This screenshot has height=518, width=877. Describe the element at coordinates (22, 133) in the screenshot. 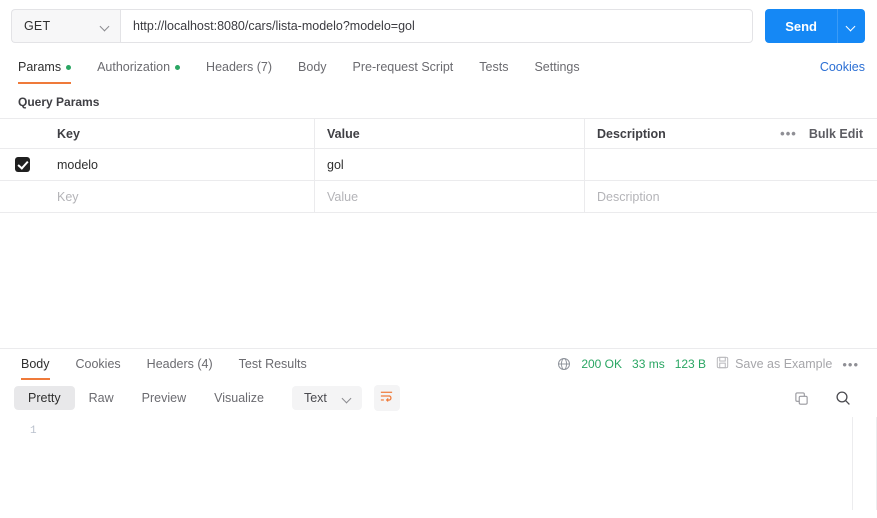

I see `header-checkbox-cell` at that location.